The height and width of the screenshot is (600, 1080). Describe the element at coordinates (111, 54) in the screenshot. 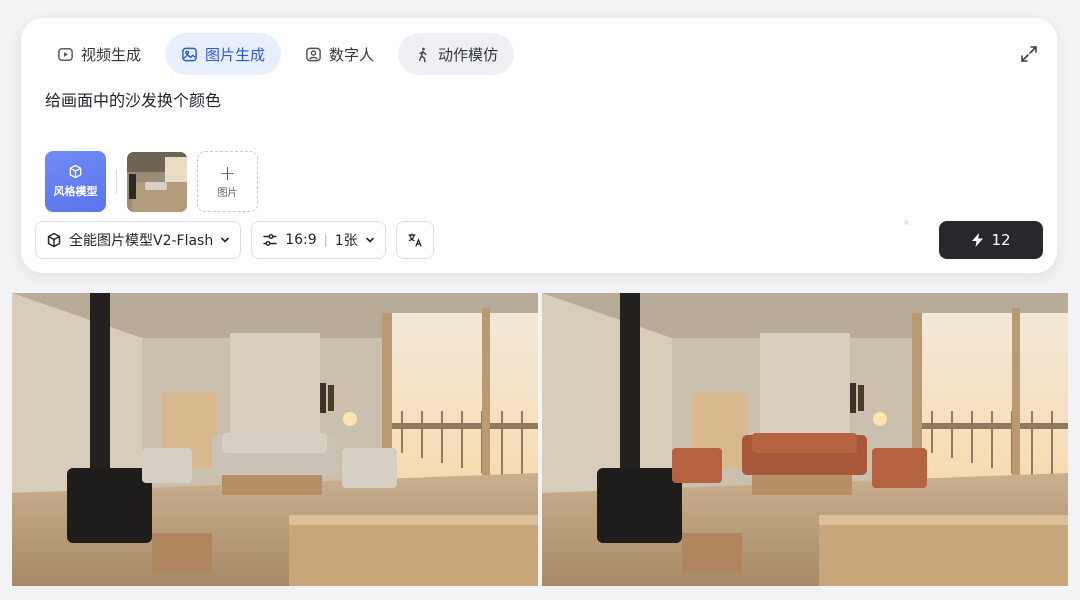

I see `tab-video-label: 视频生成` at that location.